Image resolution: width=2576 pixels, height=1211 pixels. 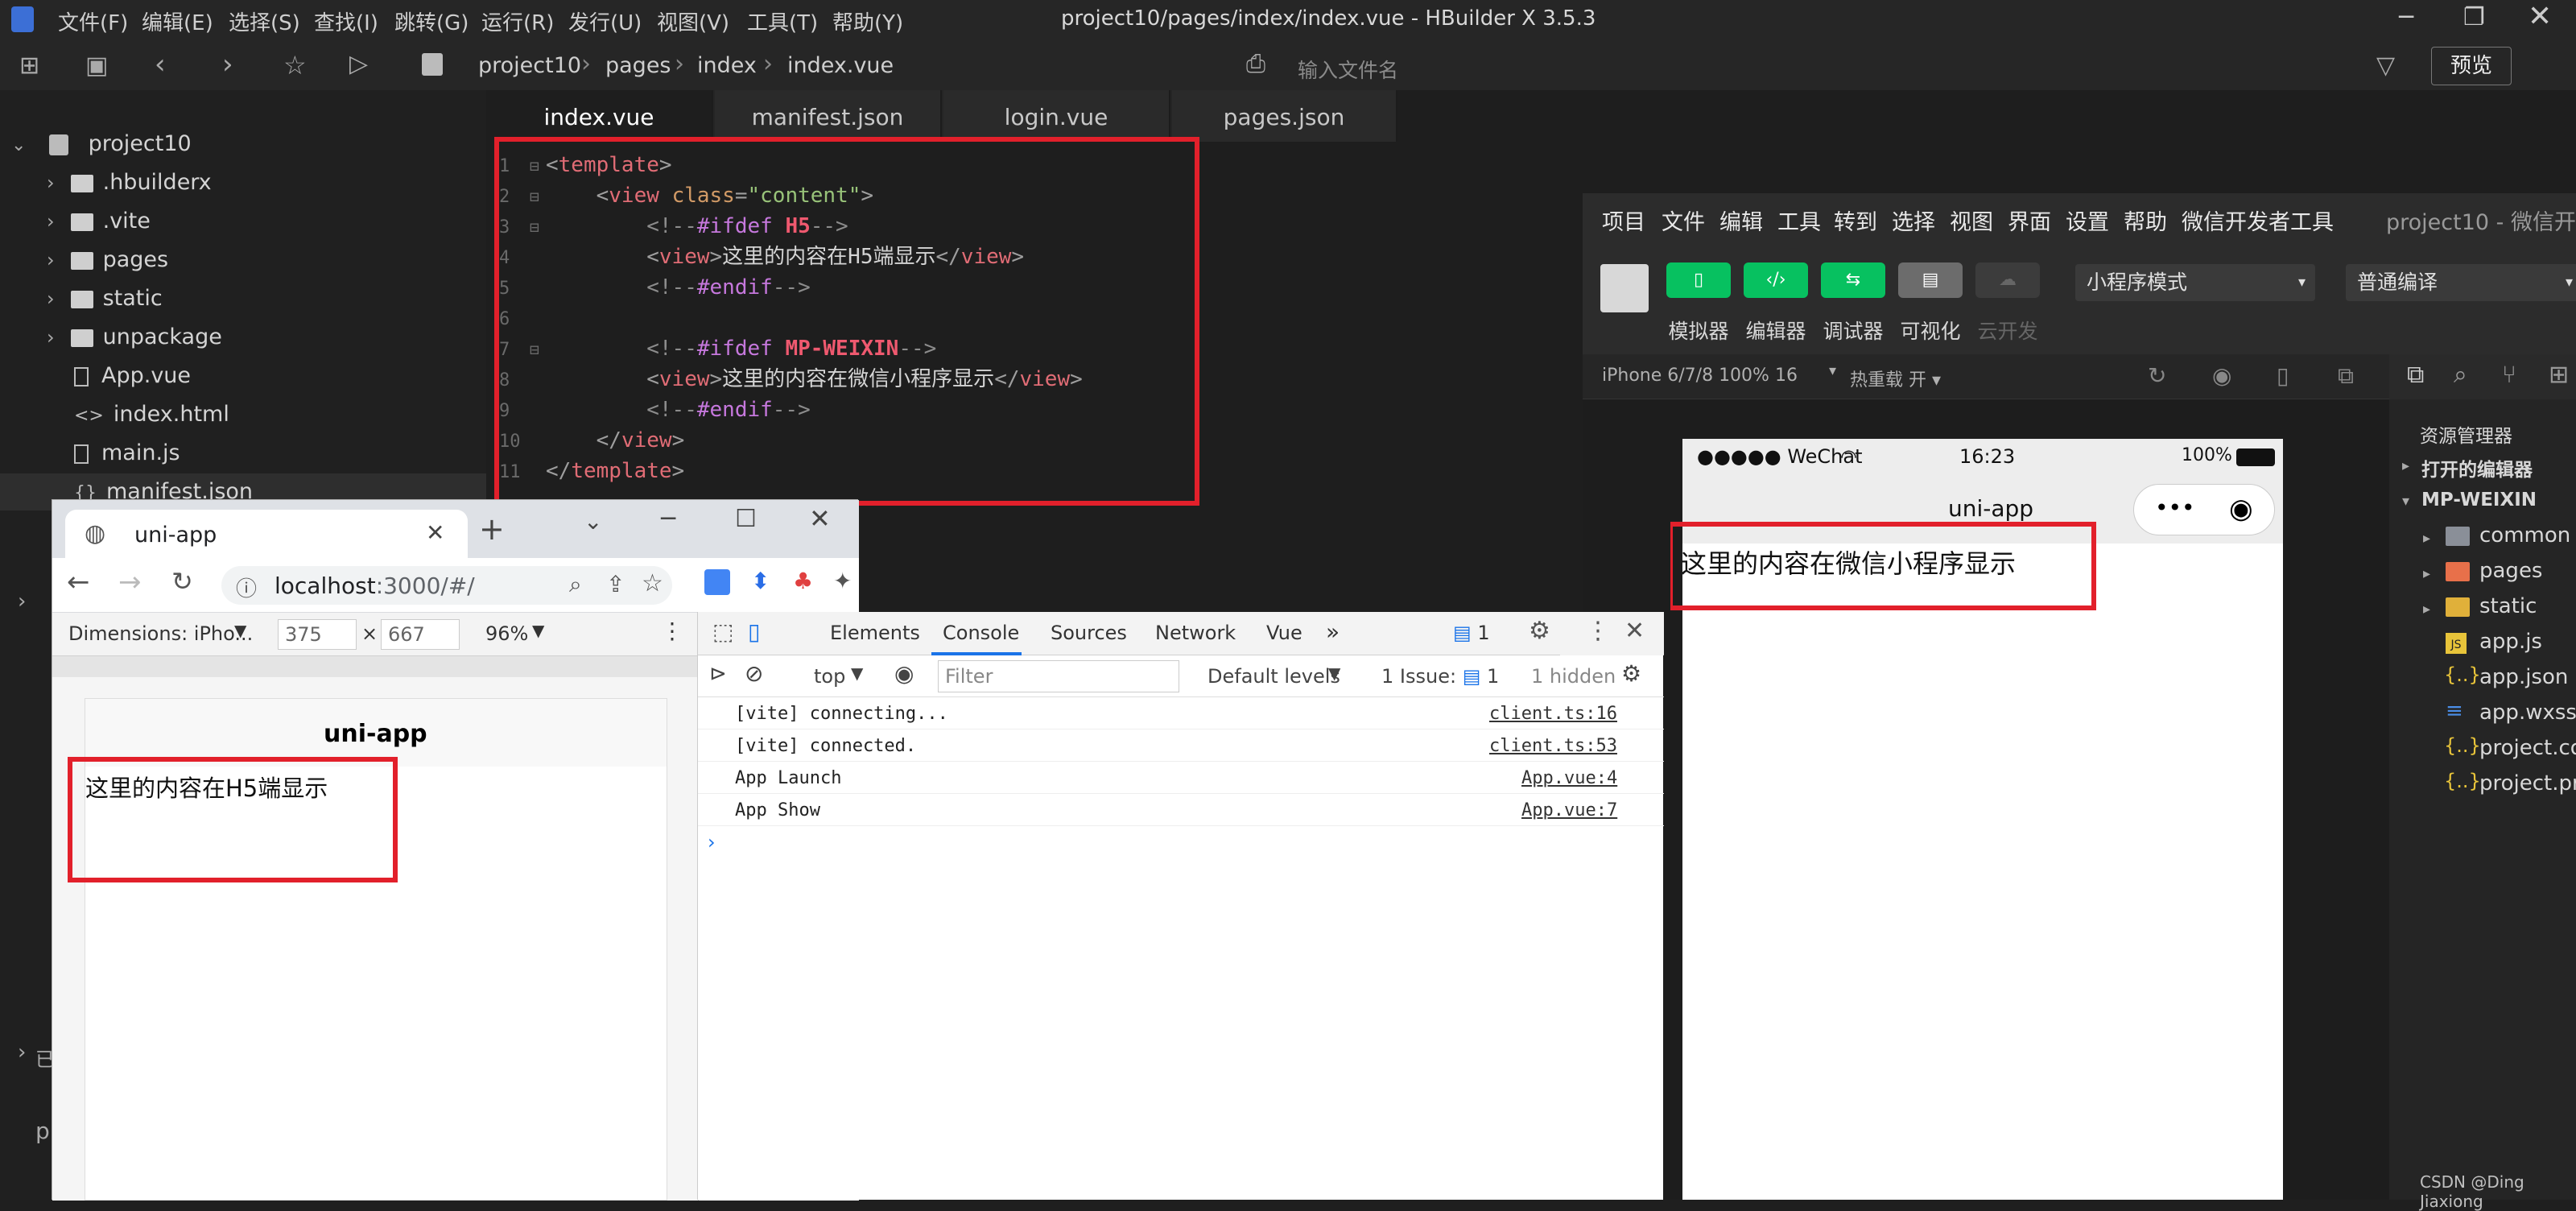 I want to click on mode-select: 小程序模式 ▾, so click(x=2195, y=283).